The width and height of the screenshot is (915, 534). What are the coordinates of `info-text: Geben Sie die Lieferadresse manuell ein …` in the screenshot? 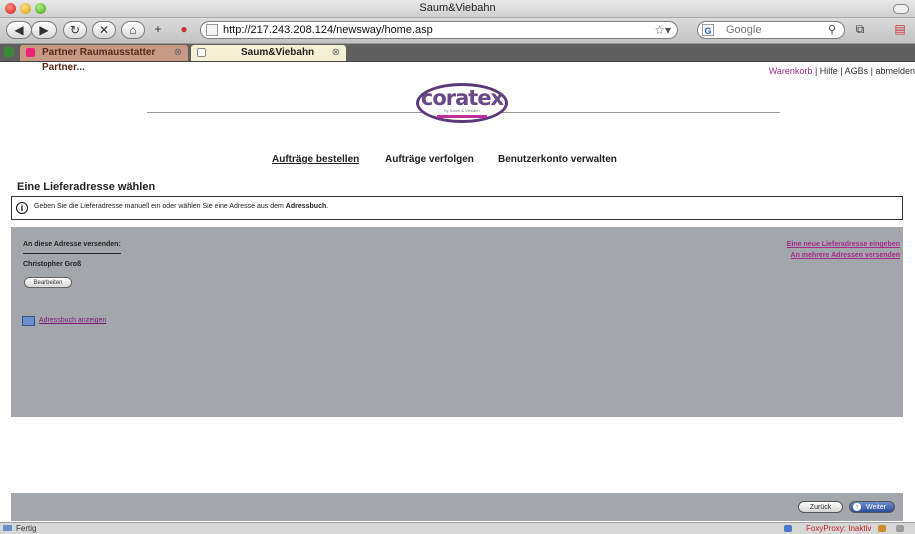 It's located at (181, 206).